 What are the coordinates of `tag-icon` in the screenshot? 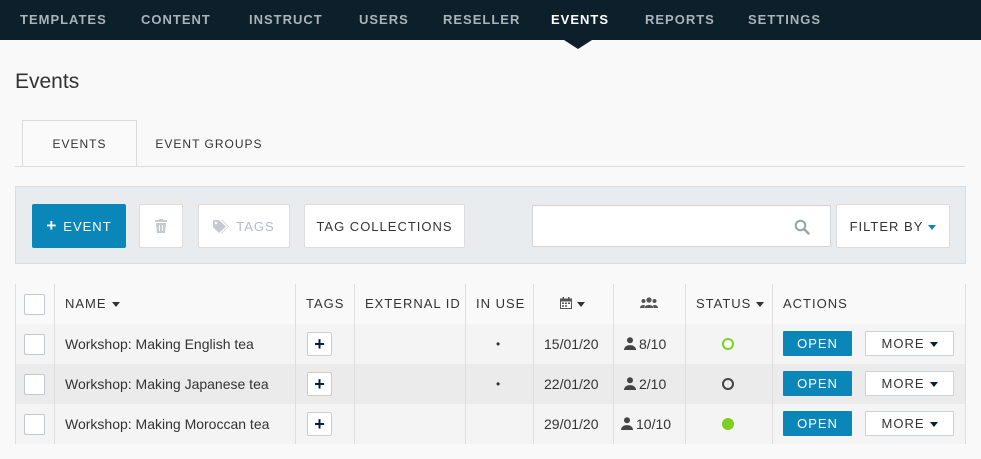 It's located at (221, 226).